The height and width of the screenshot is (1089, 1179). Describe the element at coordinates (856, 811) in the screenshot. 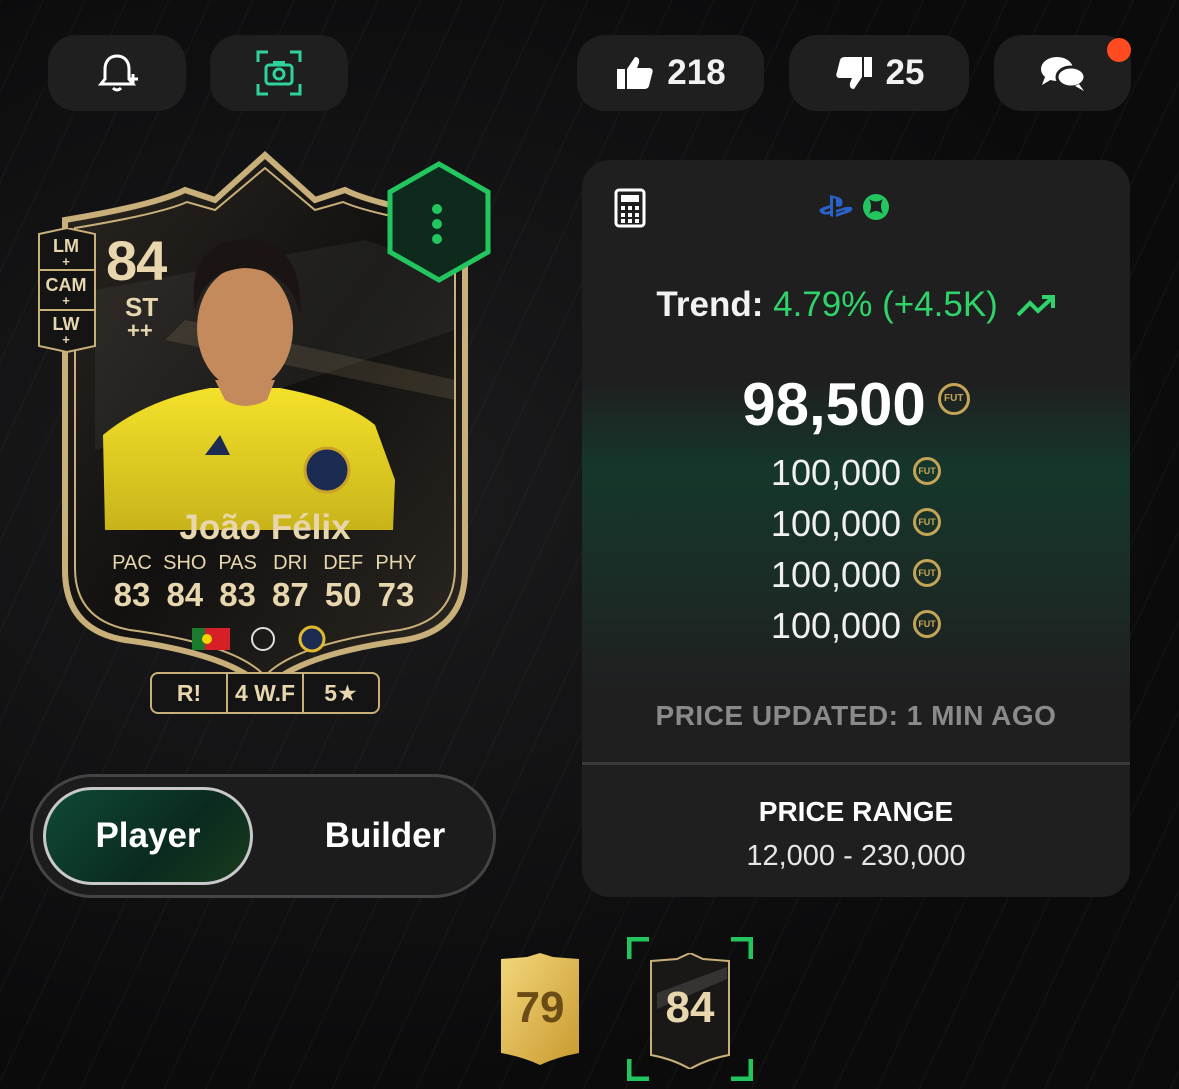

I see `price-range-title: PRICE RANGE` at that location.